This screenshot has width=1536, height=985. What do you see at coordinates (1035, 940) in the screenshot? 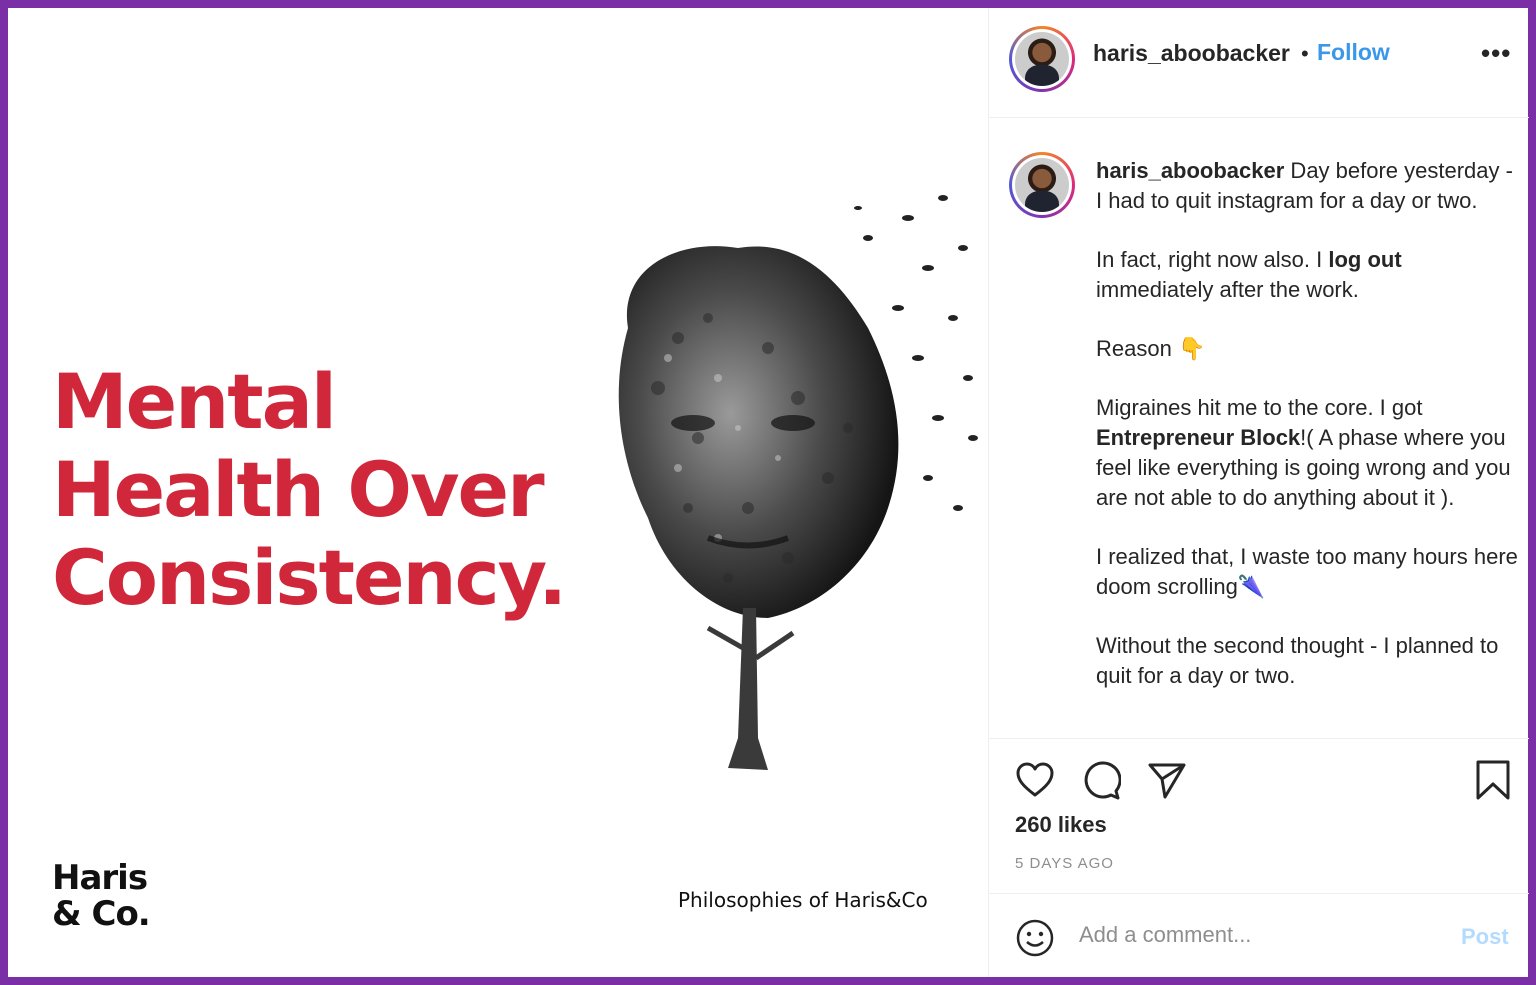
I see `smiley-icon` at bounding box center [1035, 940].